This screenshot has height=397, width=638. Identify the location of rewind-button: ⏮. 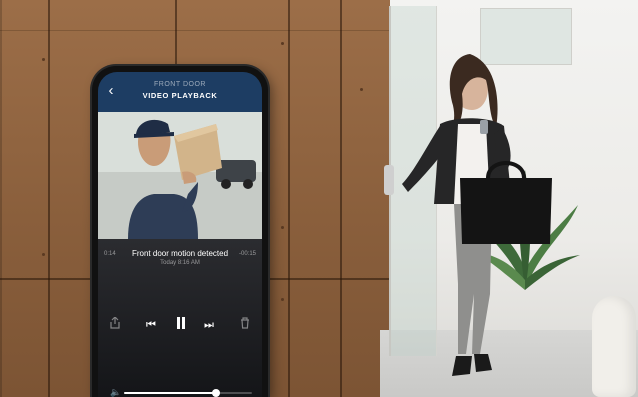
(151, 325).